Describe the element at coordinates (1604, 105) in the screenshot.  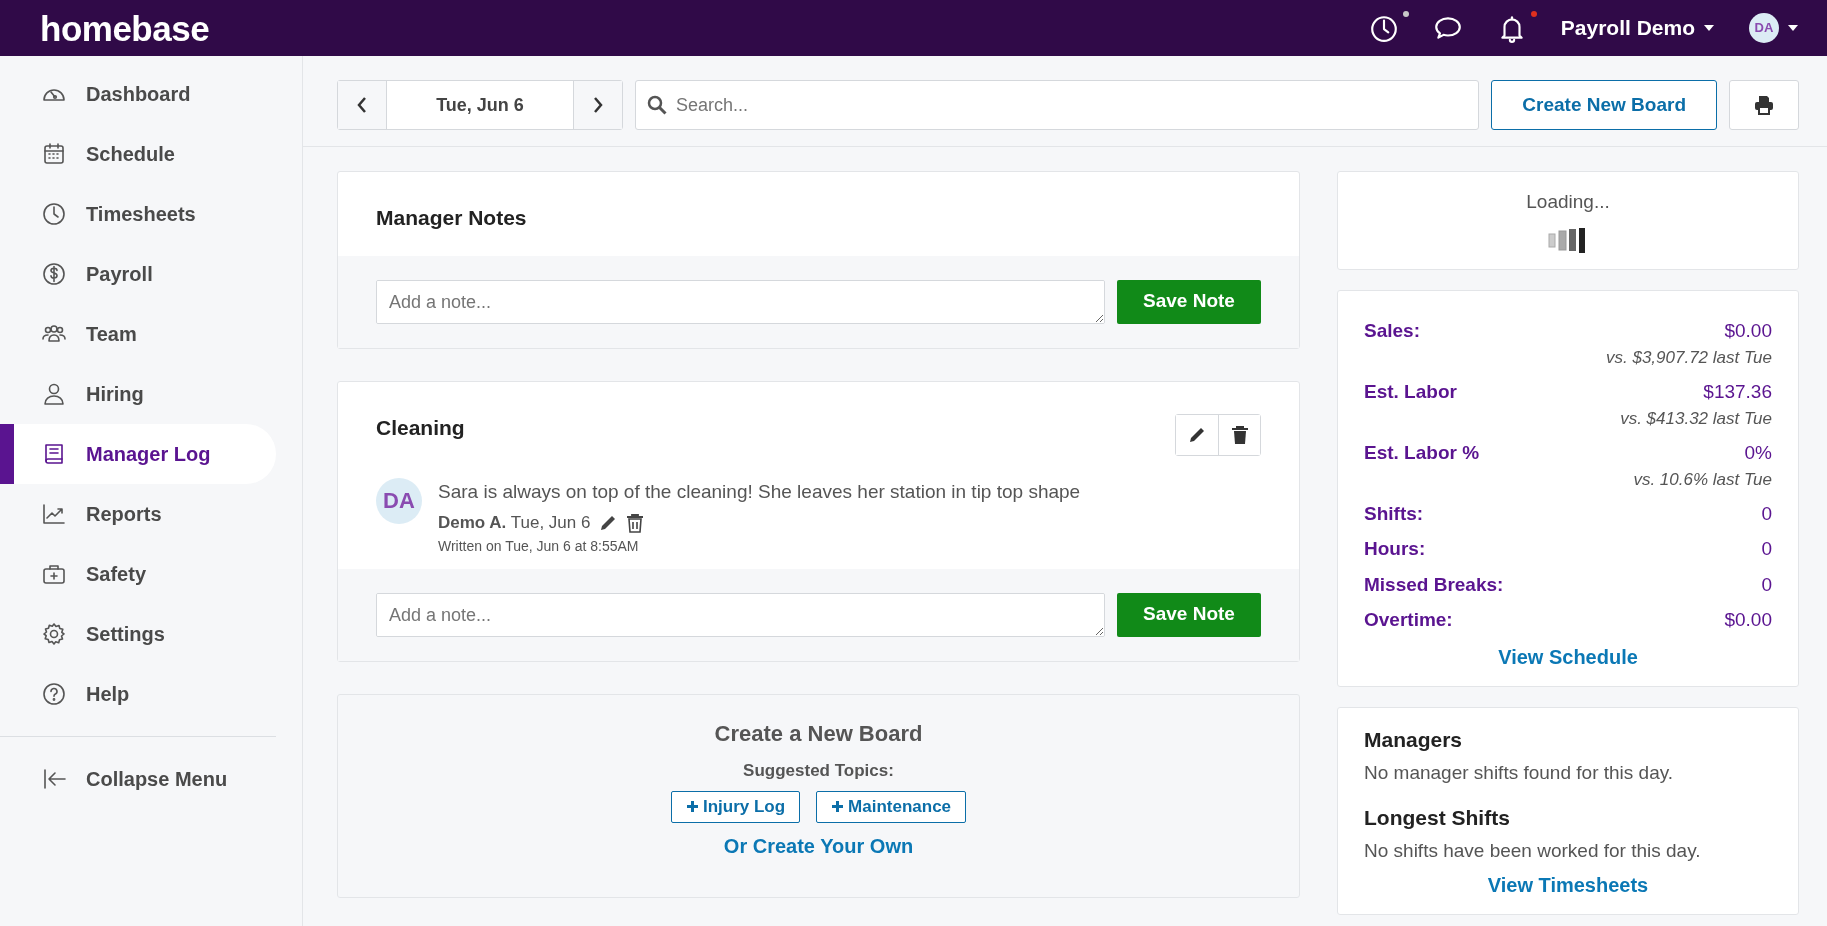
I see `create-new-board-button: Create New Board` at that location.